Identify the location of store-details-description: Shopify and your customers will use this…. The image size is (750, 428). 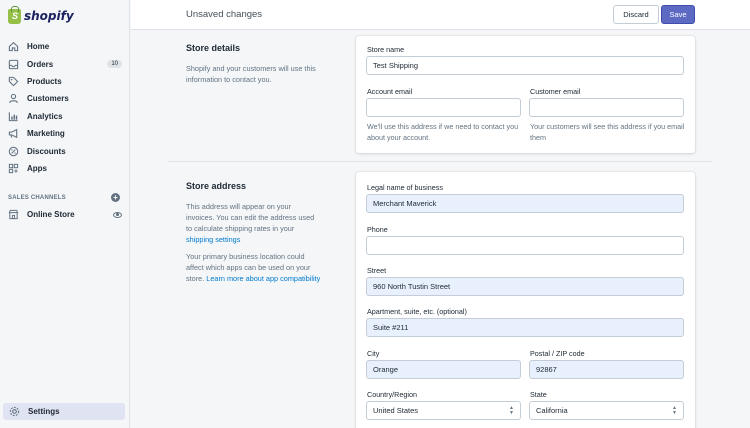
(251, 74).